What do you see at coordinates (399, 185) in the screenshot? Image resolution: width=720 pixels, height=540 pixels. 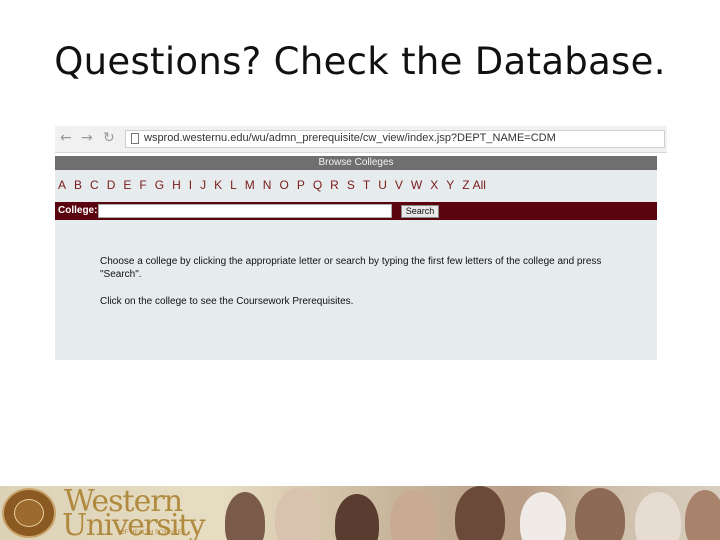 I see `letter-link-v: V` at bounding box center [399, 185].